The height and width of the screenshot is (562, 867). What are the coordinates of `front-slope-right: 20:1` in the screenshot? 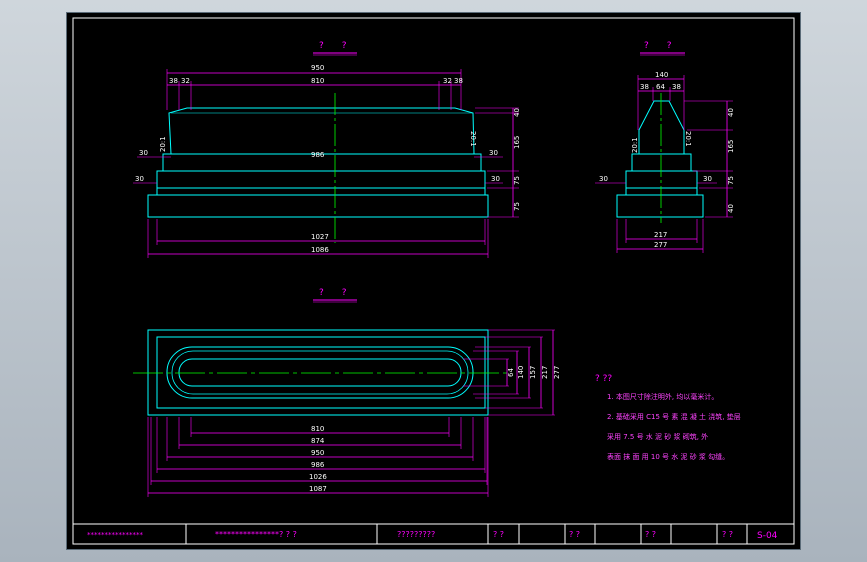 It's located at (473, 139).